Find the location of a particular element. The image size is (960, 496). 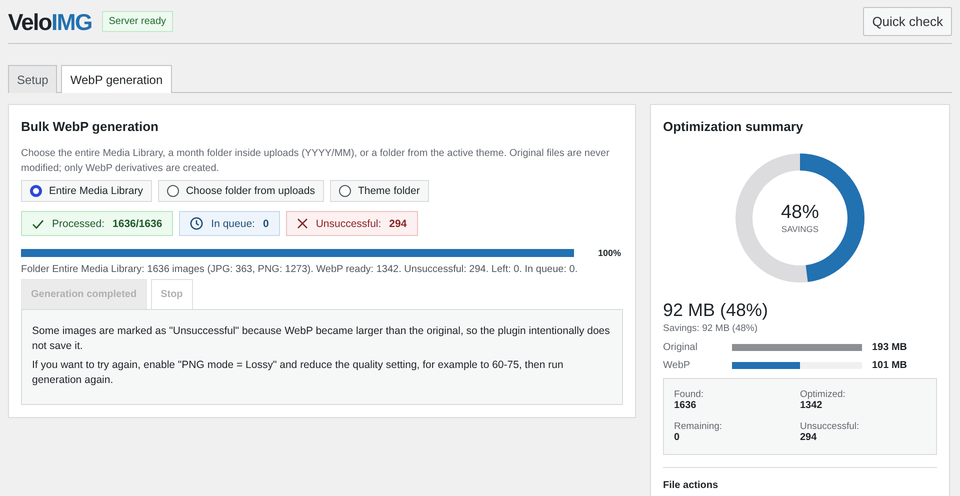

description: Choose the entire Media Library, a month folder inside uploads (YYYY/MM), or a folder from the active theme. Original files are never modified; only WebP derivatives are created. is located at coordinates (315, 161).